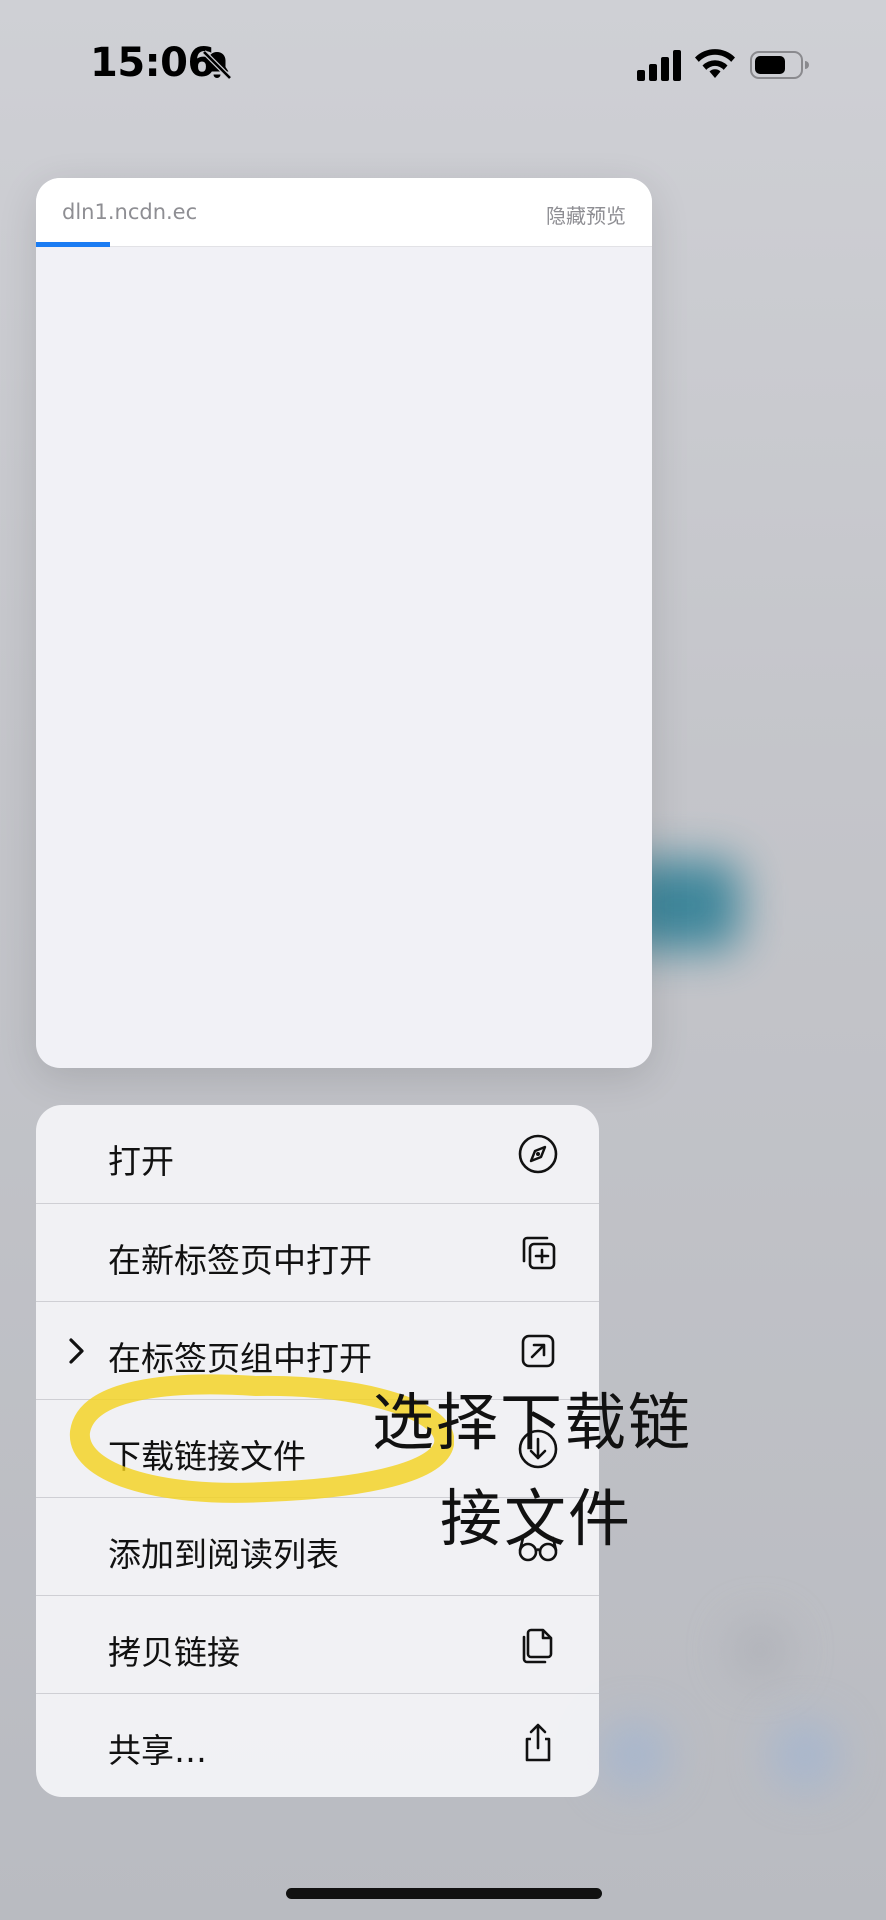  Describe the element at coordinates (207, 1456) in the screenshot. I see `menu-item-label: 下载链接文件` at that location.